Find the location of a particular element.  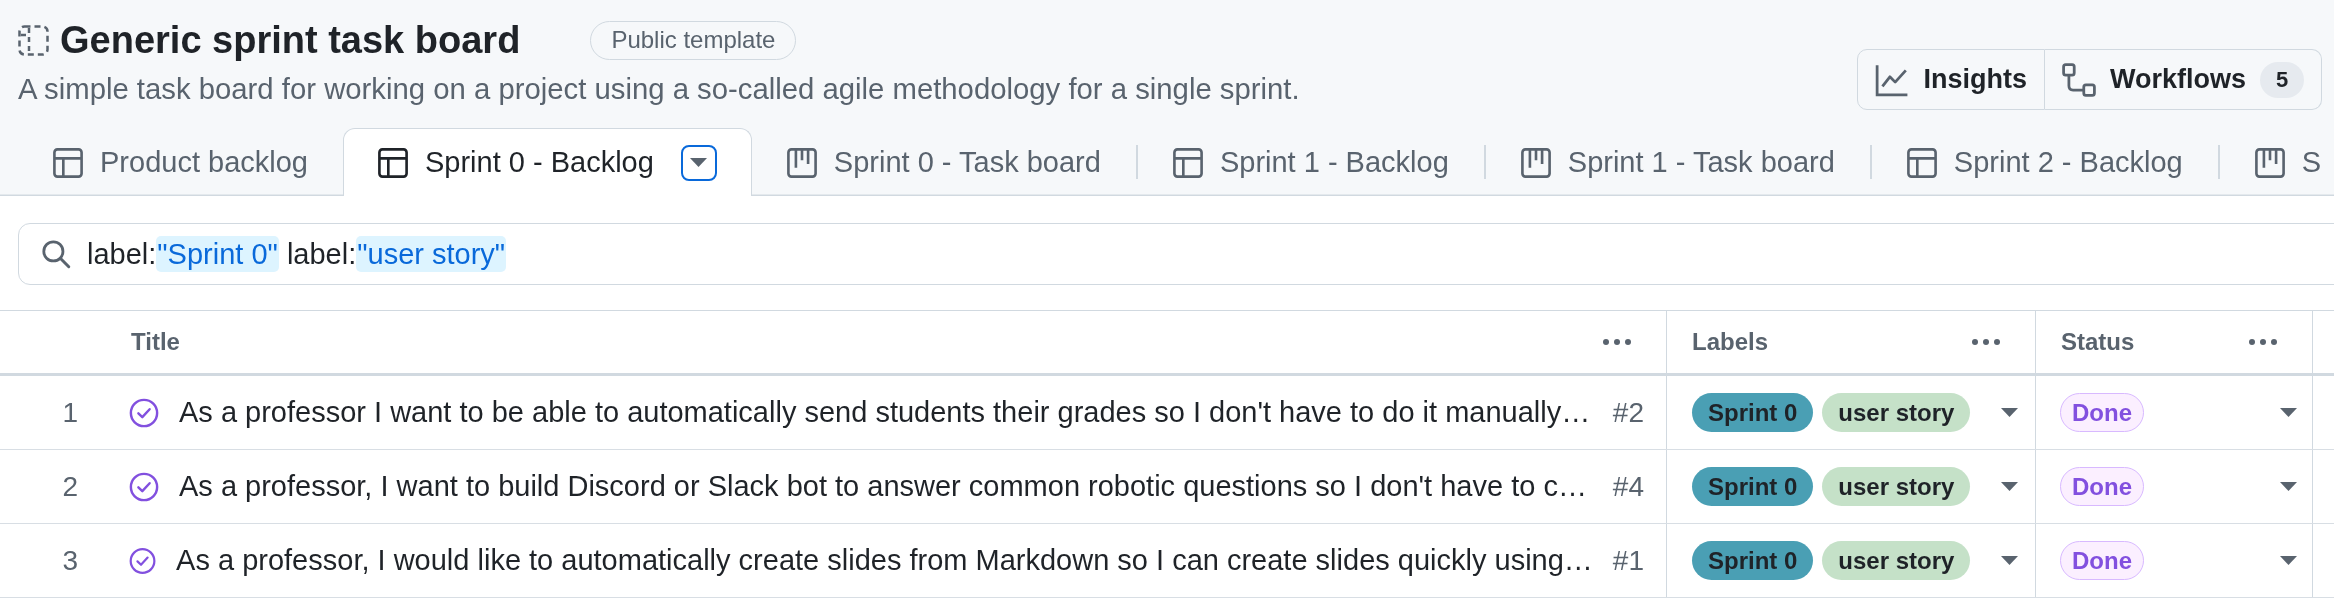

workflow-icon is located at coordinates (2079, 79).